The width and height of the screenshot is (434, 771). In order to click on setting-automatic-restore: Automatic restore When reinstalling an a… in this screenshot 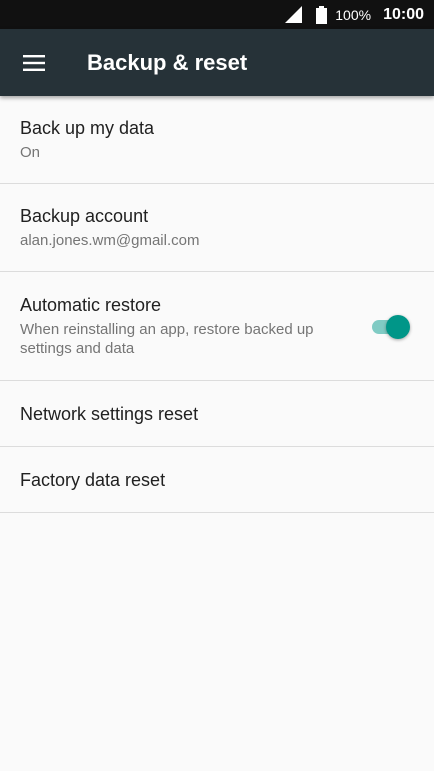, I will do `click(217, 326)`.